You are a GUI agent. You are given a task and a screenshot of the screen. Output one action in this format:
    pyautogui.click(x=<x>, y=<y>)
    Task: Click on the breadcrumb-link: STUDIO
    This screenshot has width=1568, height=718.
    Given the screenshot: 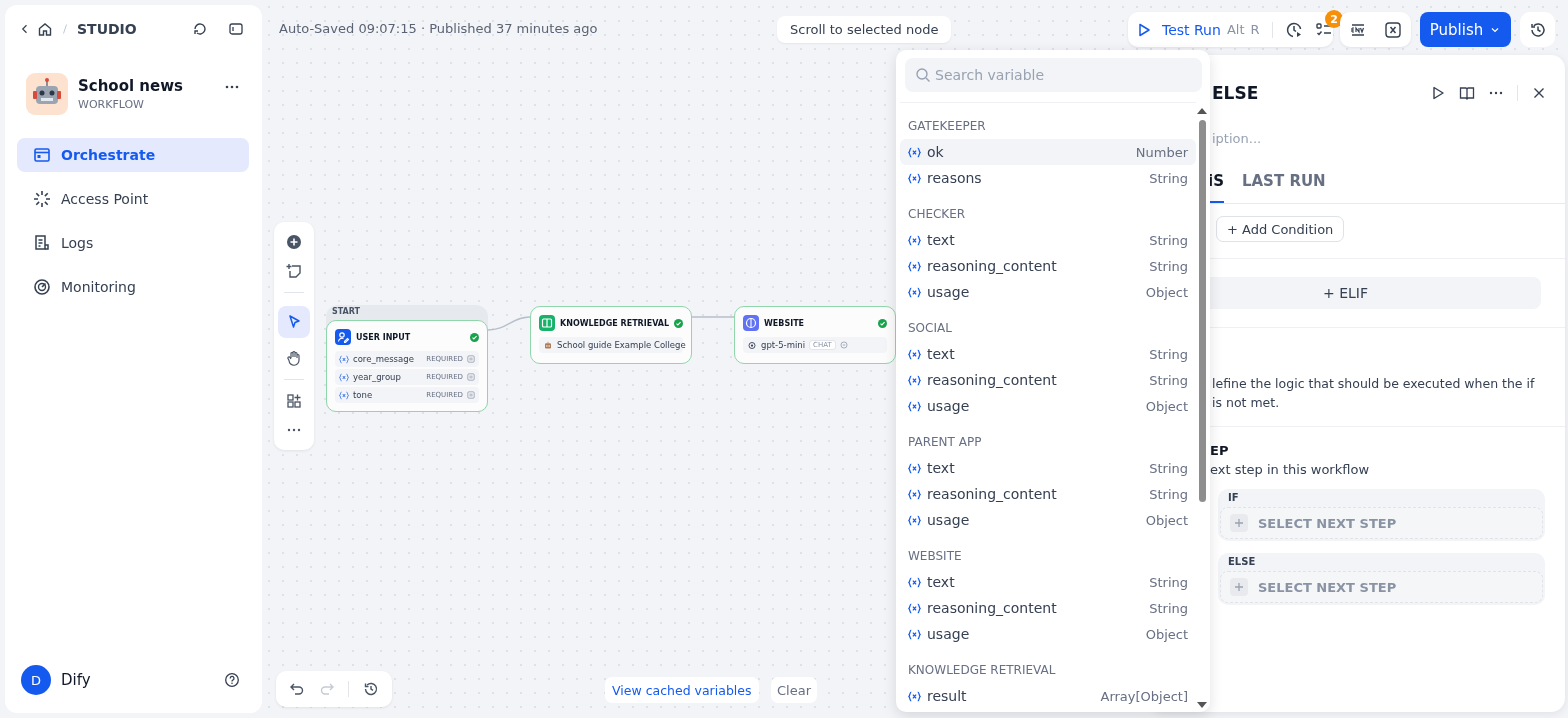 What is the action you would take?
    pyautogui.click(x=107, y=29)
    